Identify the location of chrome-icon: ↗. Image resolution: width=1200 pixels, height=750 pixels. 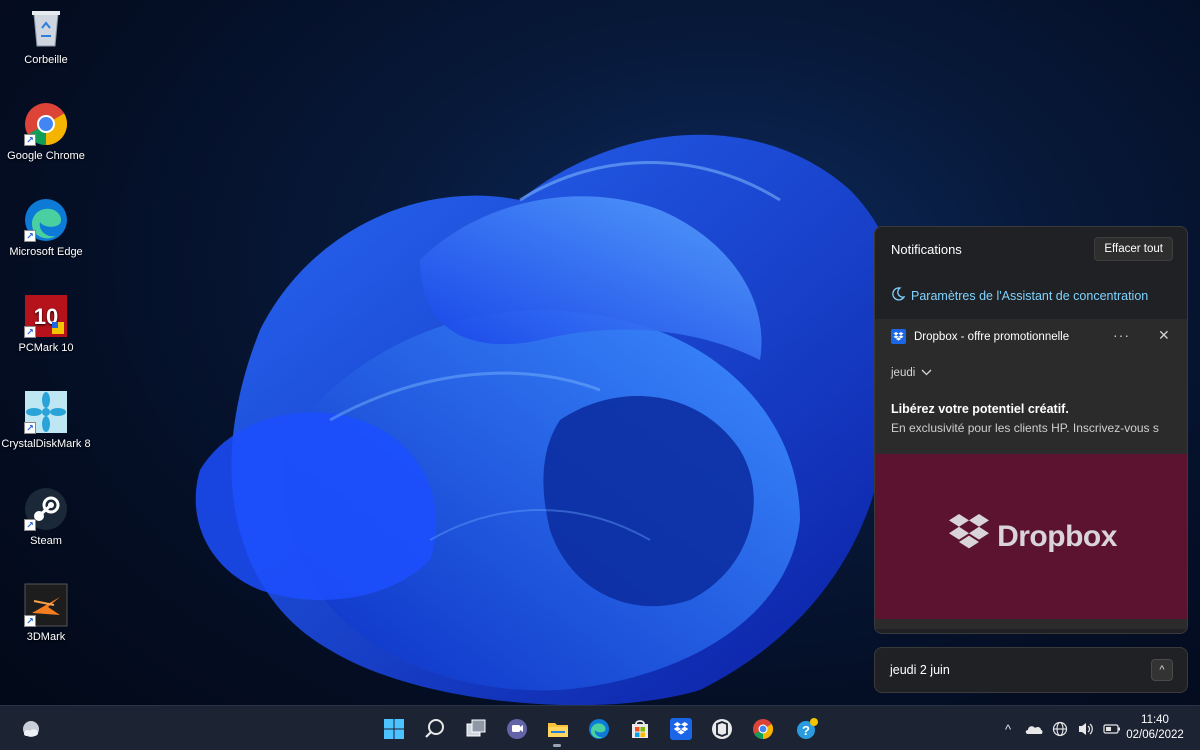
(46, 124).